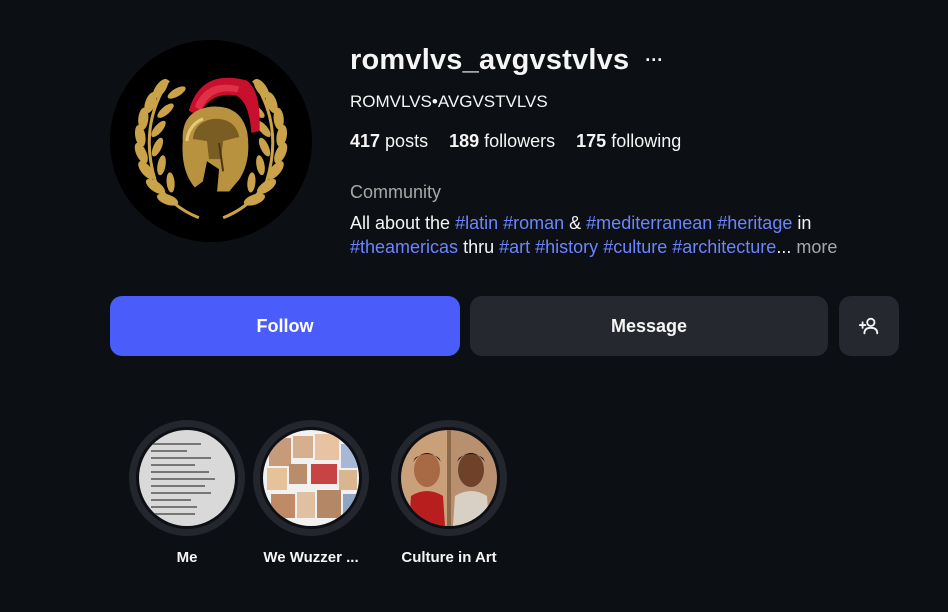  I want to click on posts-stat: 417 posts, so click(389, 141).